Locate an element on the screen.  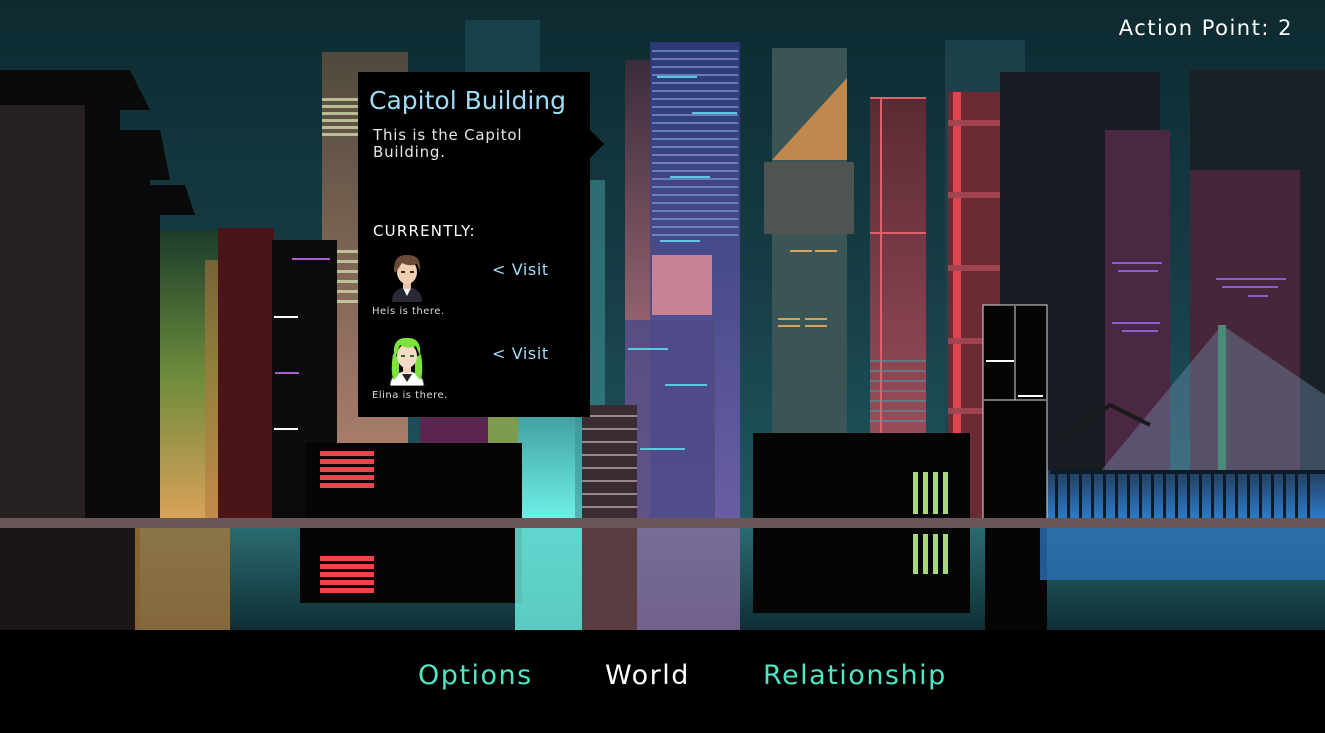
currently-label: CURRENTLY: is located at coordinates (424, 231).